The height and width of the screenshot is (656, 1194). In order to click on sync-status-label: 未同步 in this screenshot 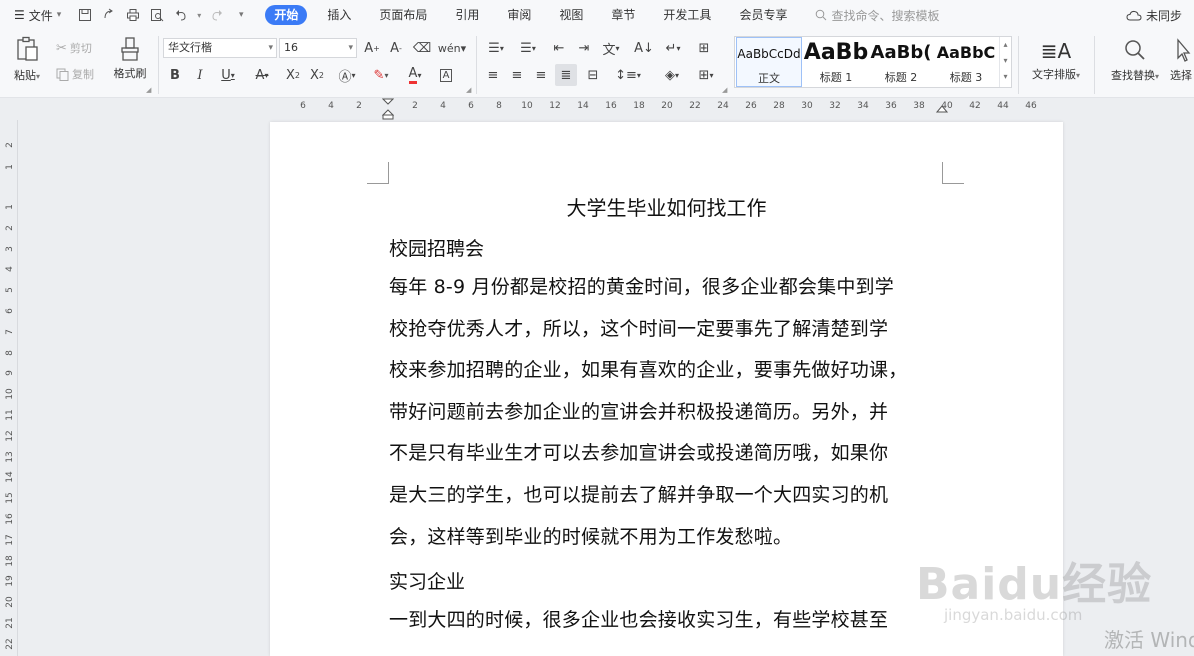, I will do `click(1163, 16)`.